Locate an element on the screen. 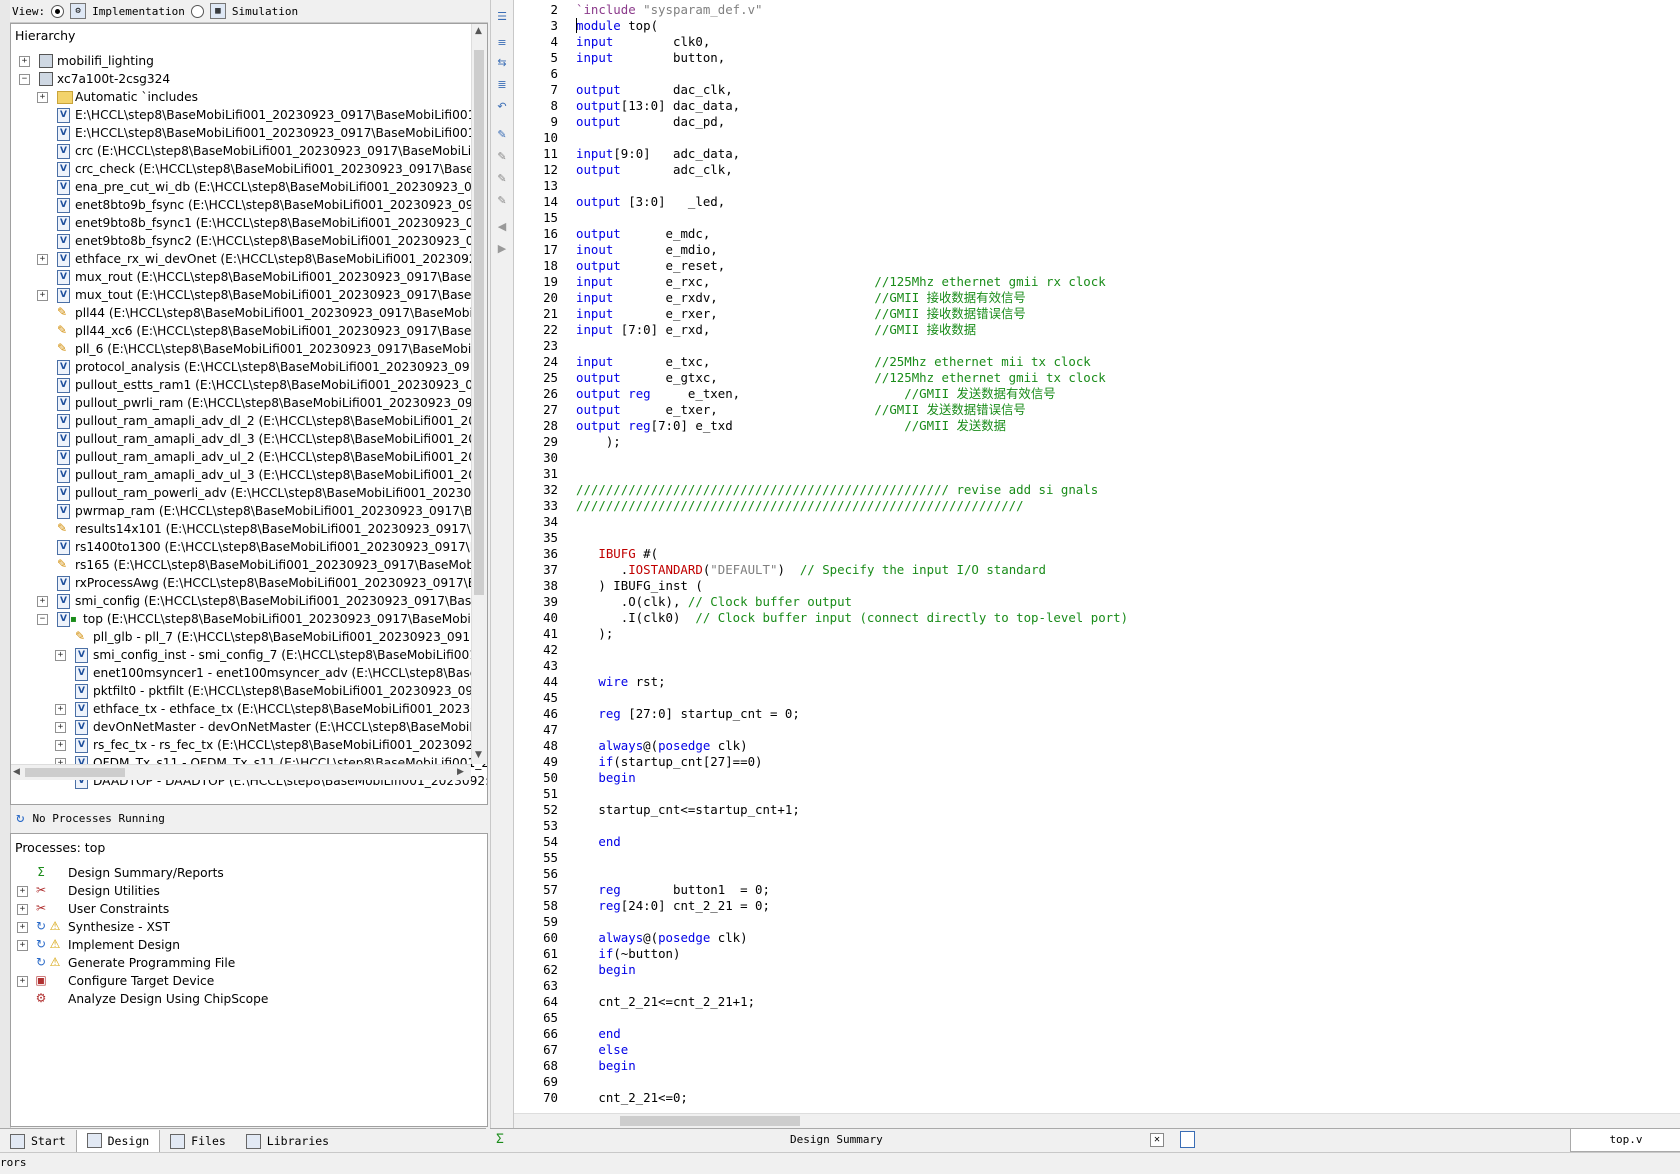 This screenshot has width=1680, height=1174. tab-start: Start is located at coordinates (38, 1141).